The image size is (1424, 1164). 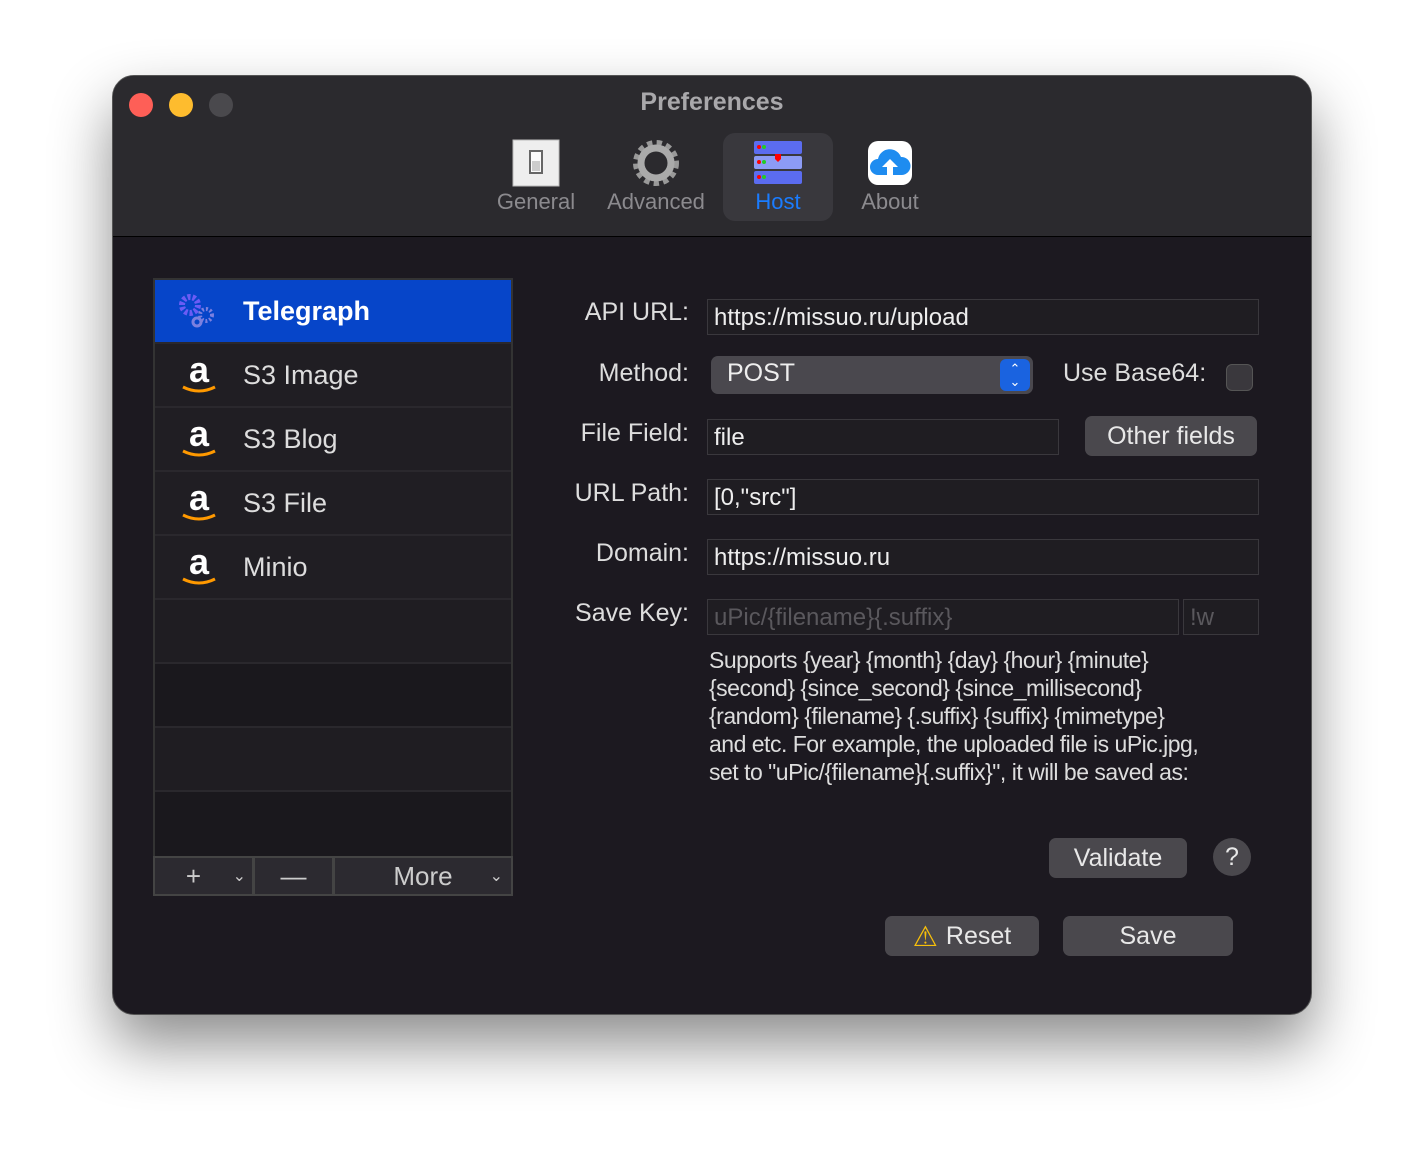 What do you see at coordinates (872, 375) in the screenshot?
I see `method-select: POST ⌃ ⌄` at bounding box center [872, 375].